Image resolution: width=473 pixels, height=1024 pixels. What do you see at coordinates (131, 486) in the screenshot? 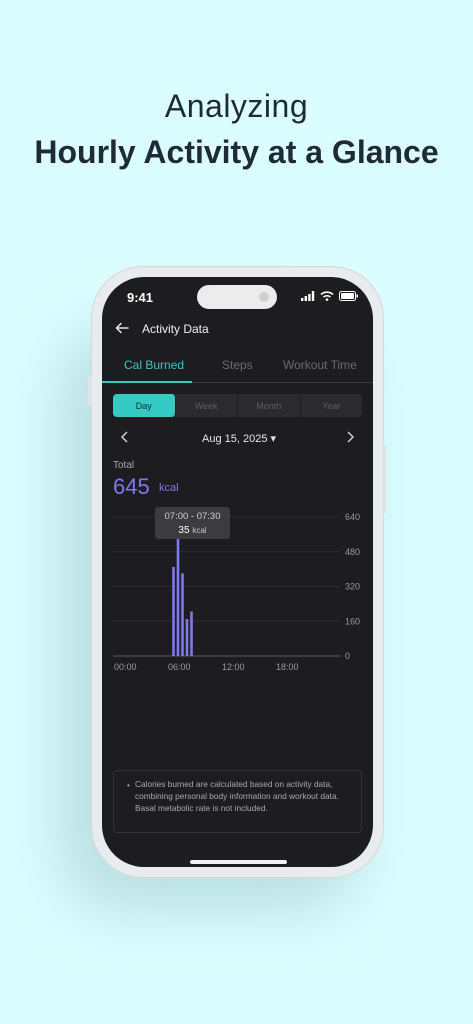
I see `total-value: 645` at bounding box center [131, 486].